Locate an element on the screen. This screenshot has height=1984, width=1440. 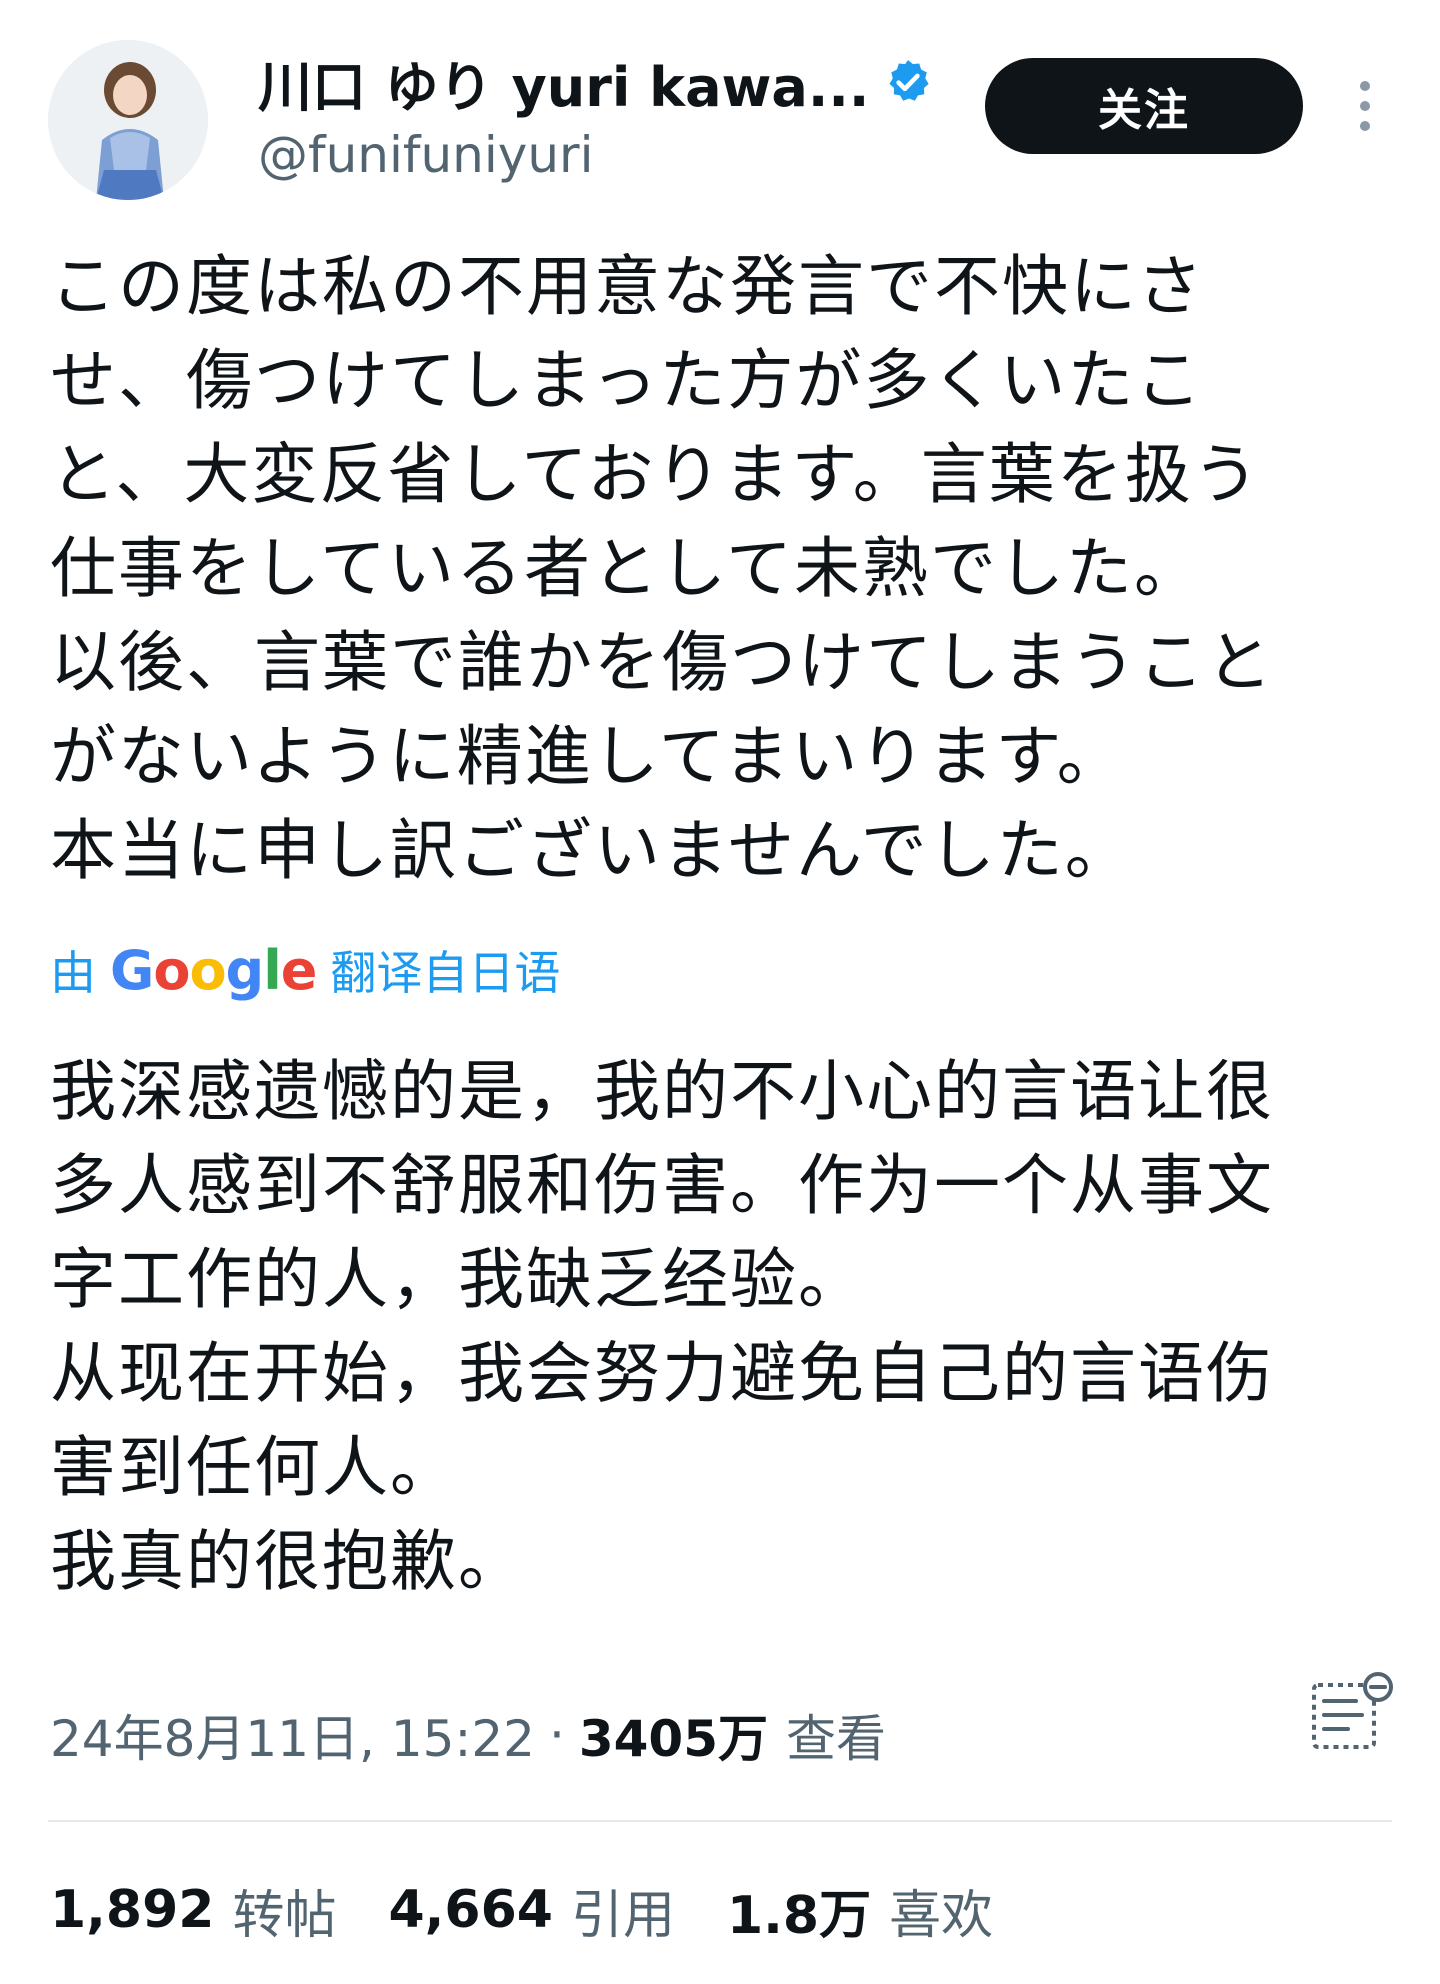
author-info: 川口 ゆり yuri kawa... @funifuniyuri is located at coordinates (595, 113).